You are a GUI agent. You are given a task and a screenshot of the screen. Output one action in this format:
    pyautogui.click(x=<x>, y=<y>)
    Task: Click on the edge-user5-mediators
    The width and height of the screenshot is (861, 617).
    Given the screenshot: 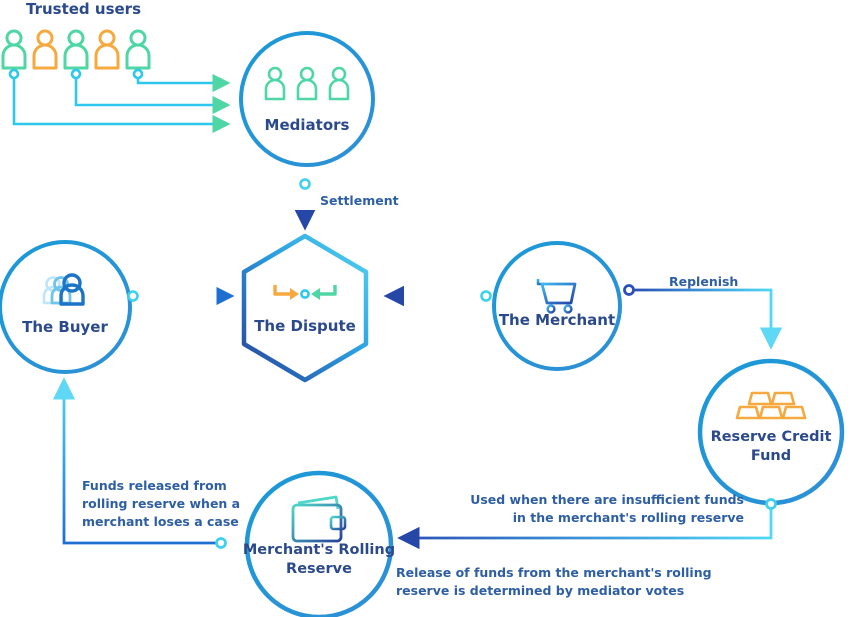 What is the action you would take?
    pyautogui.click(x=181, y=80)
    